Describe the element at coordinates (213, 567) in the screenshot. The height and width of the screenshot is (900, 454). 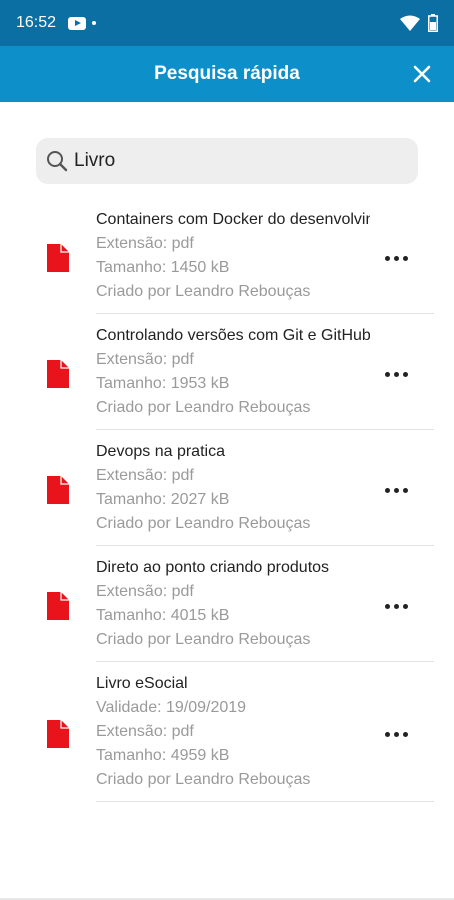
I see `file-title: Direto ao ponto criando produtos` at that location.